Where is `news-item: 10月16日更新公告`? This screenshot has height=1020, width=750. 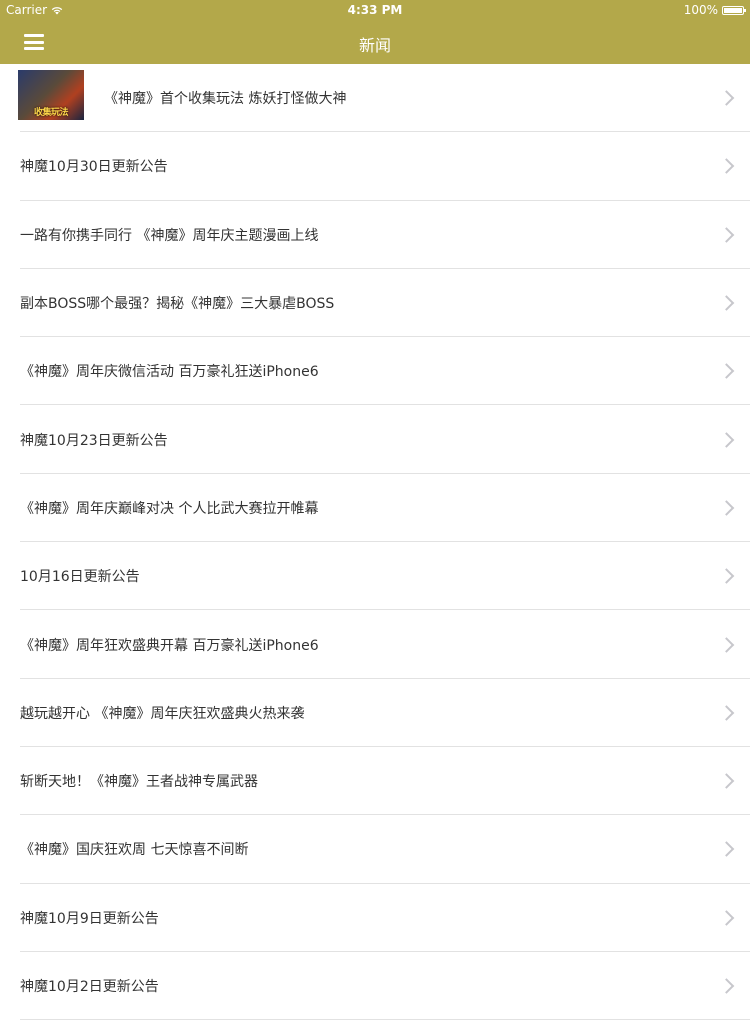
news-item: 10月16日更新公告 is located at coordinates (375, 576).